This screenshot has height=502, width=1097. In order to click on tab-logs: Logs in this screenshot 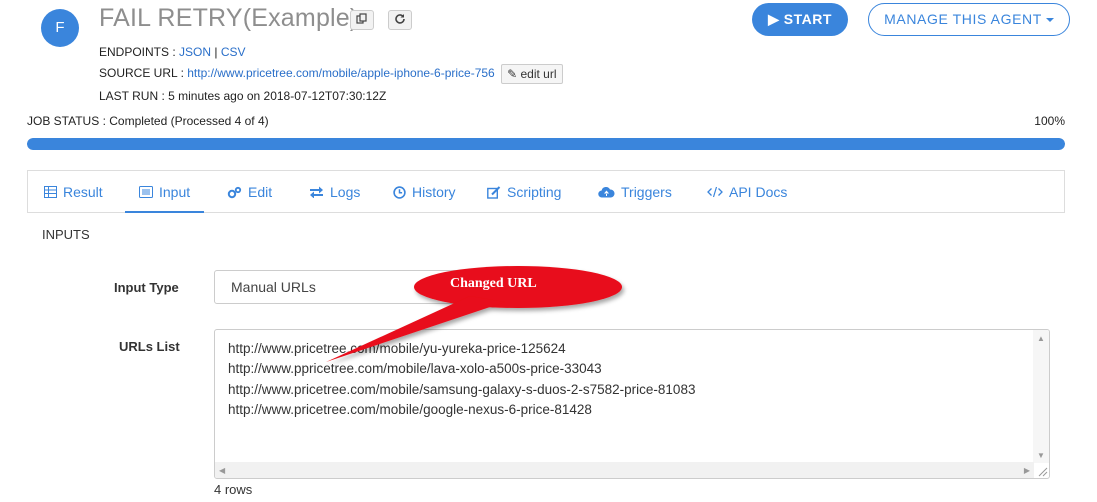, I will do `click(334, 192)`.